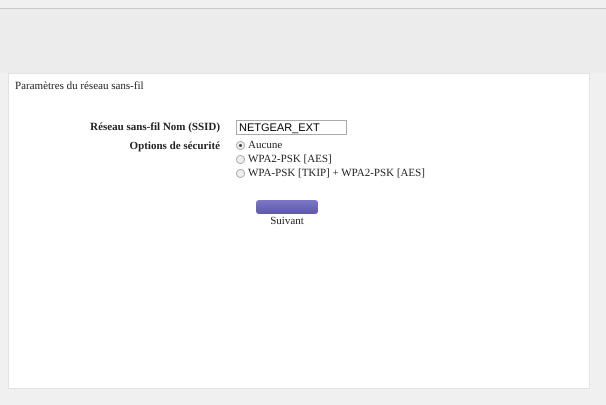  Describe the element at coordinates (287, 221) in the screenshot. I see `next-label: Suivant` at that location.